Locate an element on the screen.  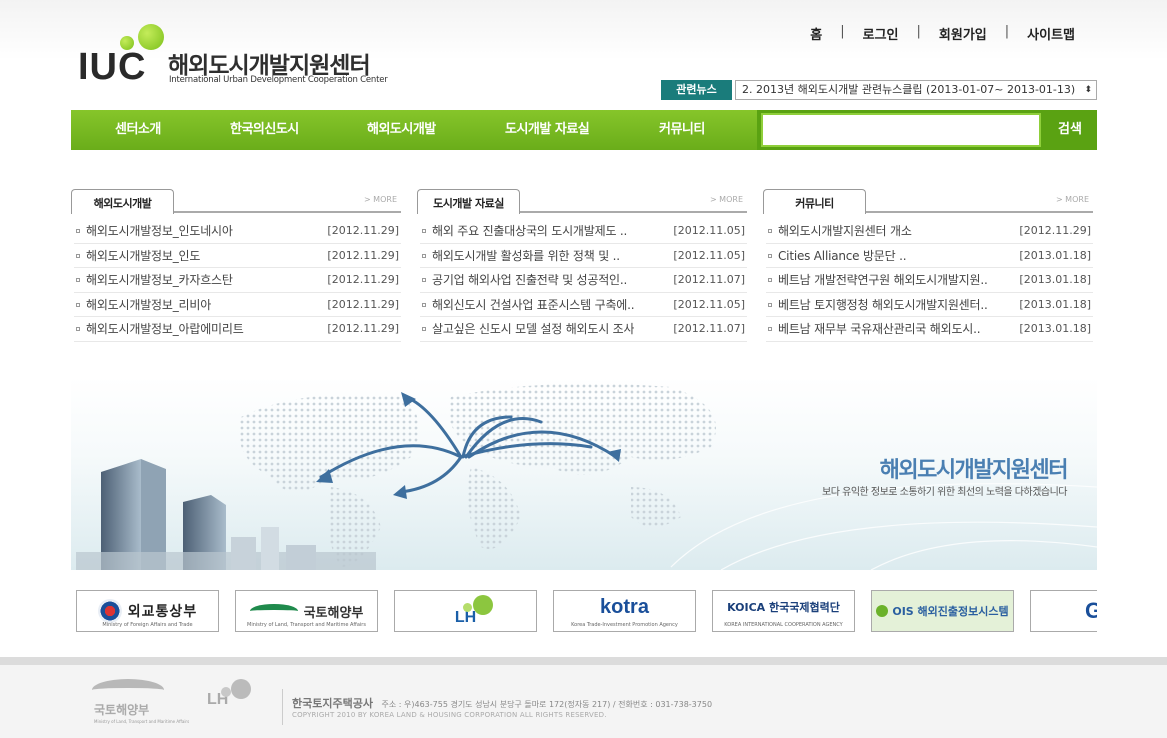
mofat-emblem-icon is located at coordinates (109, 611).